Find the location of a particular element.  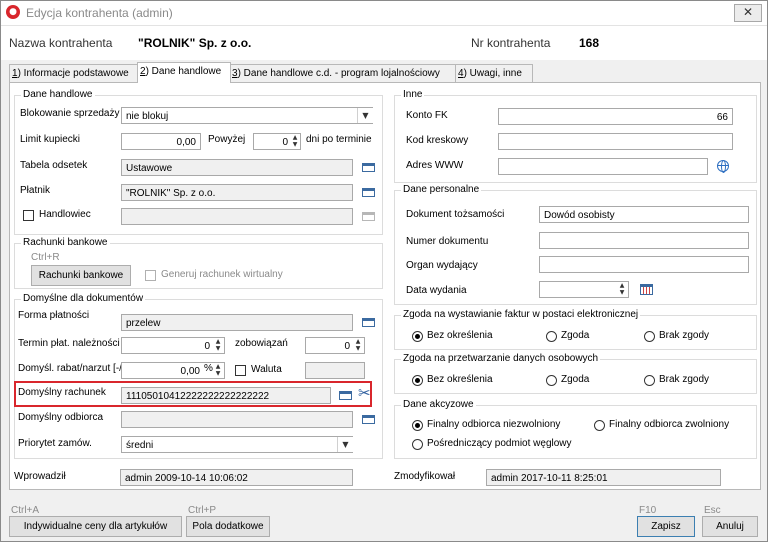

contractor-name-value: "ROLNIK" Sp. z o.o. is located at coordinates (195, 43).